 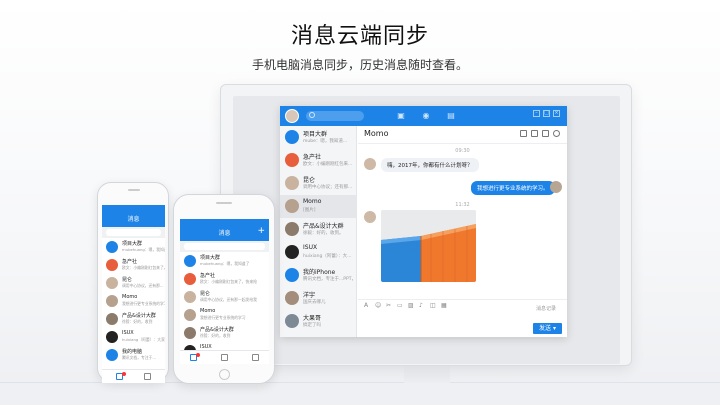 What do you see at coordinates (462, 205) in the screenshot?
I see `timestamp: 11:32` at bounding box center [462, 205].